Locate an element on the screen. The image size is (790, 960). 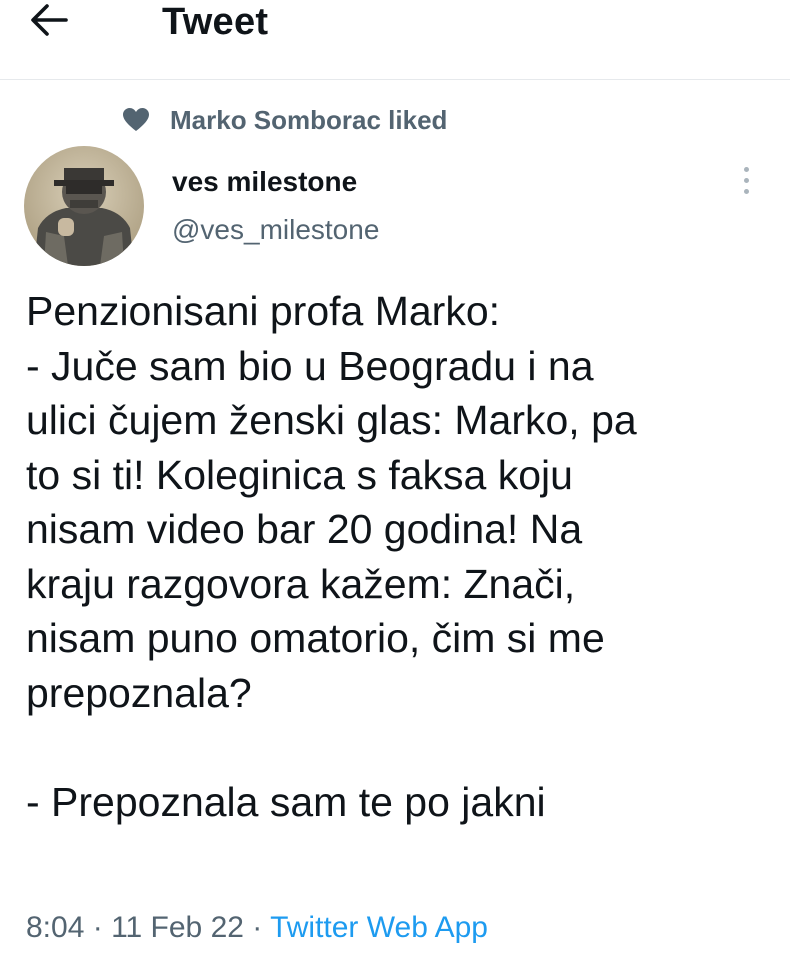
author-display-name: ves milestone is located at coordinates (264, 182).